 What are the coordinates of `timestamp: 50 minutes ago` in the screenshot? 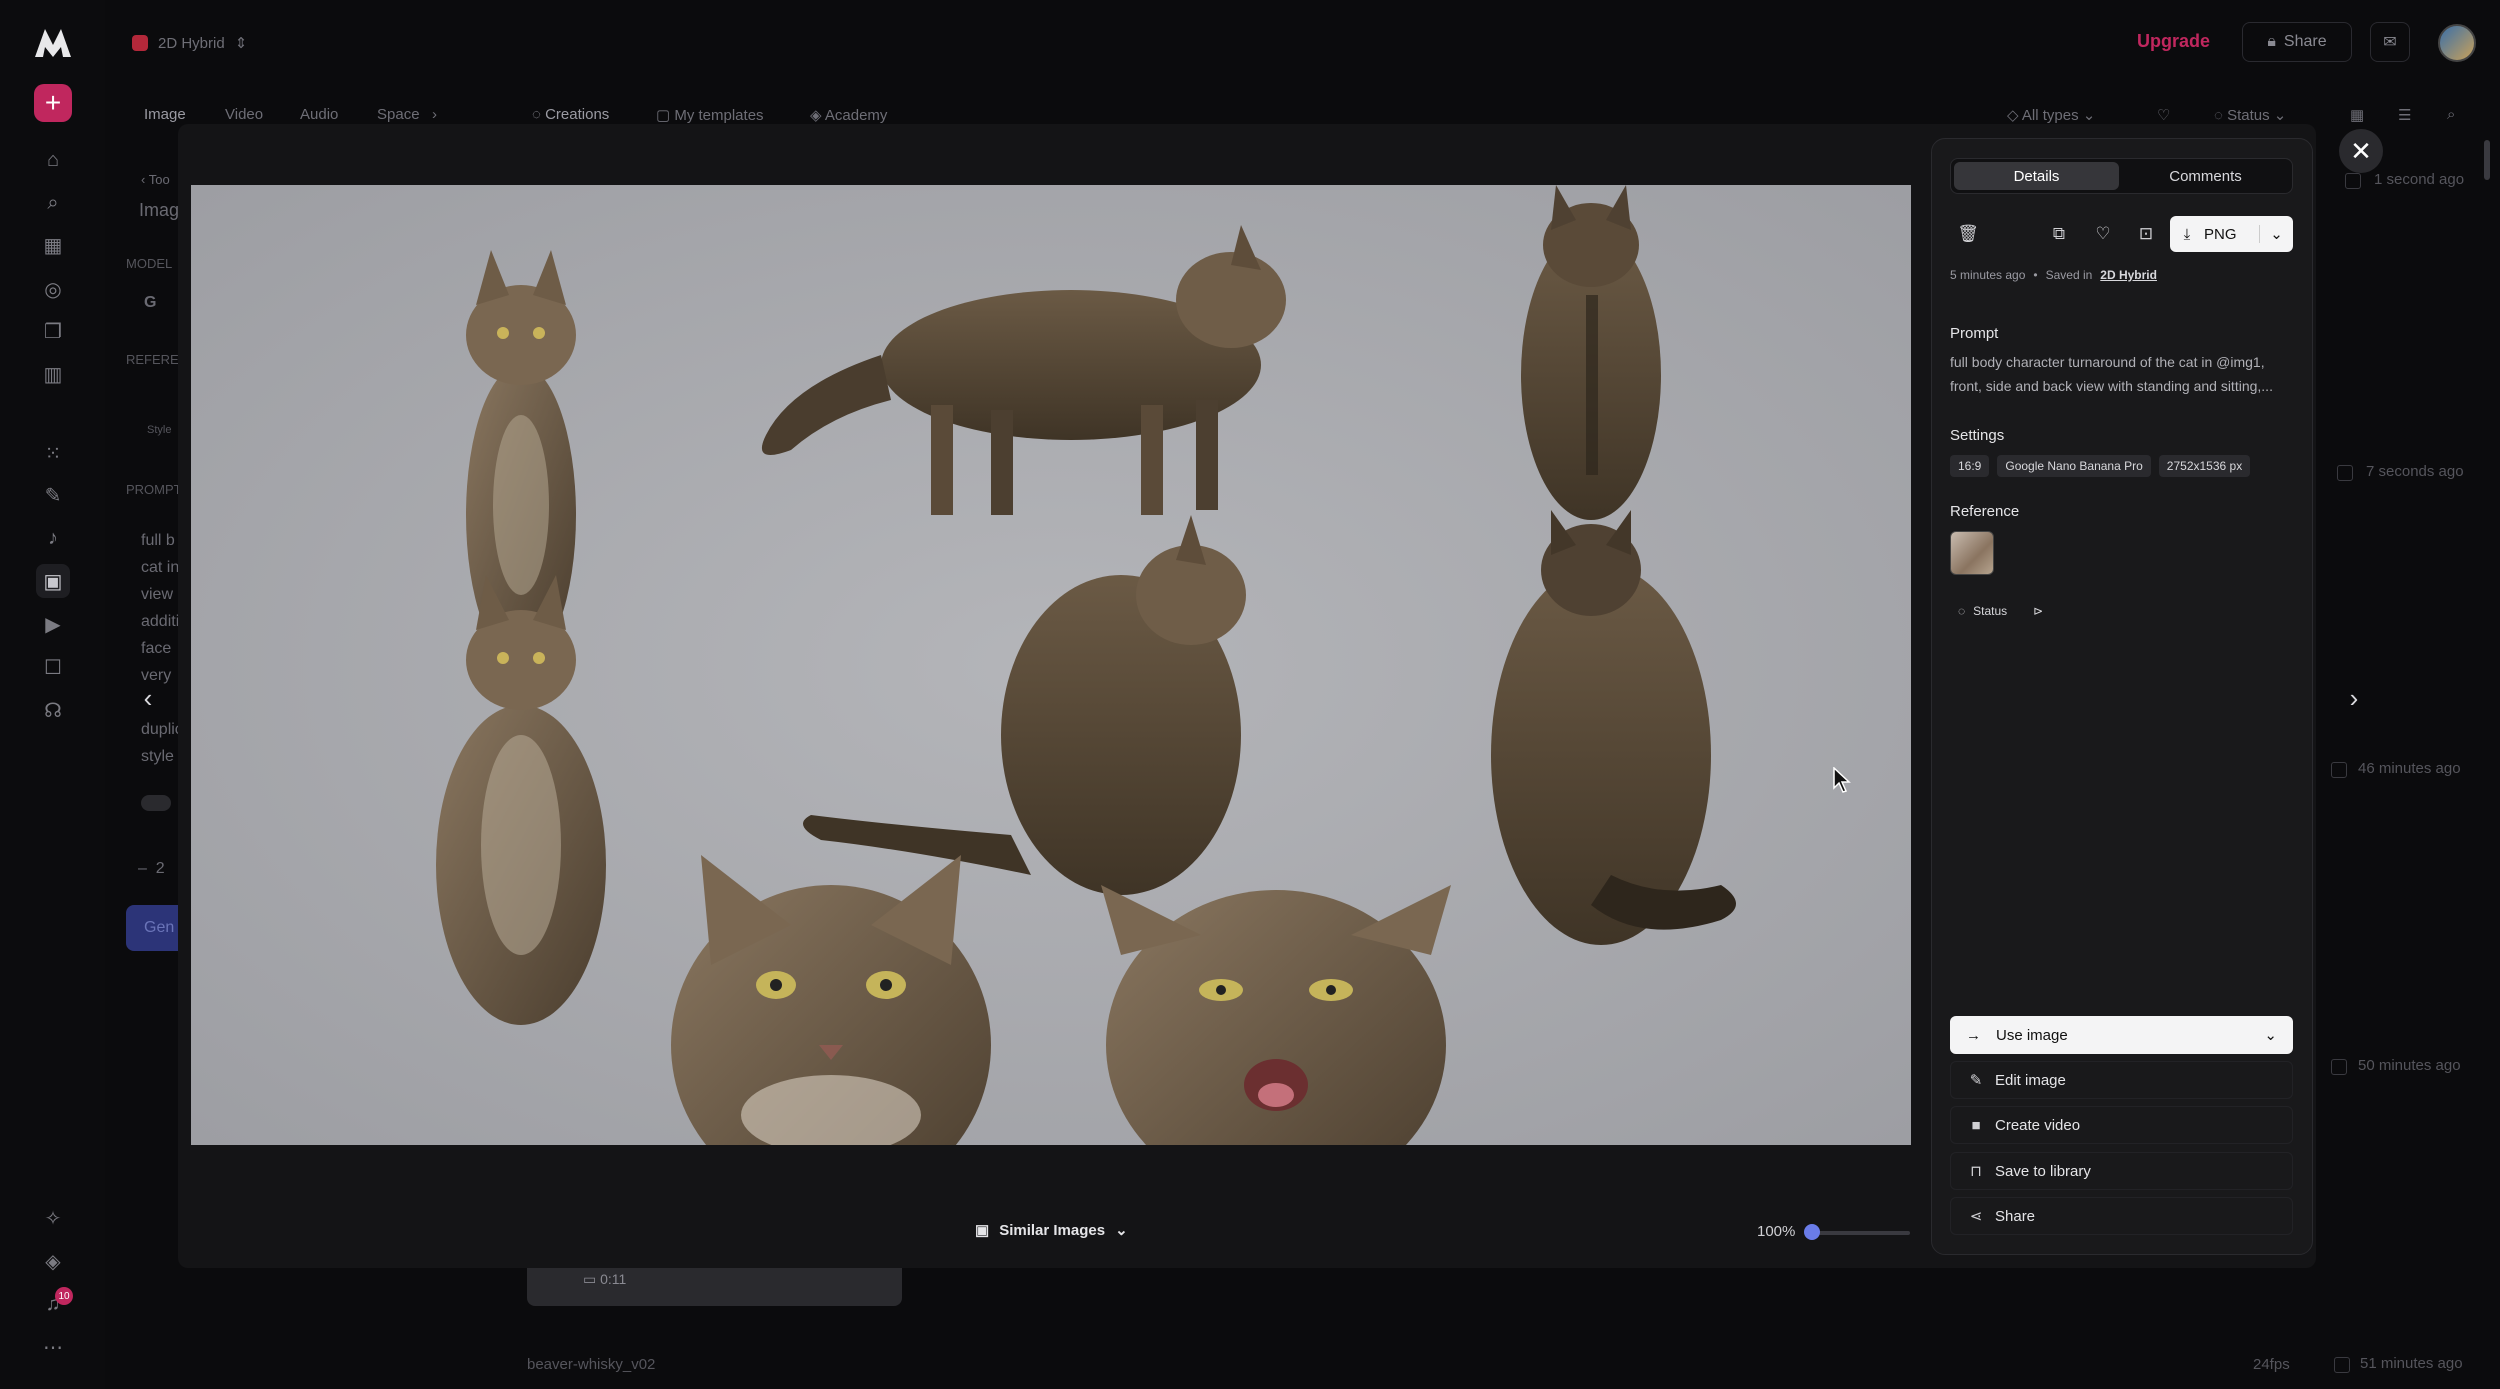 It's located at (2409, 1065).